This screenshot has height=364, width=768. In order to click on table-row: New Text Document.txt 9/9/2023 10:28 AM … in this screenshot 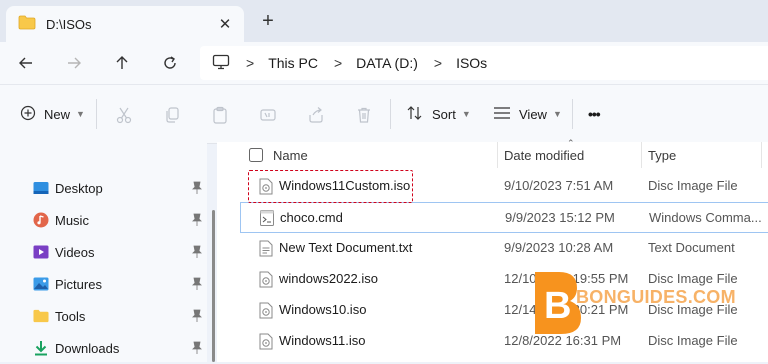, I will do `click(492, 248)`.